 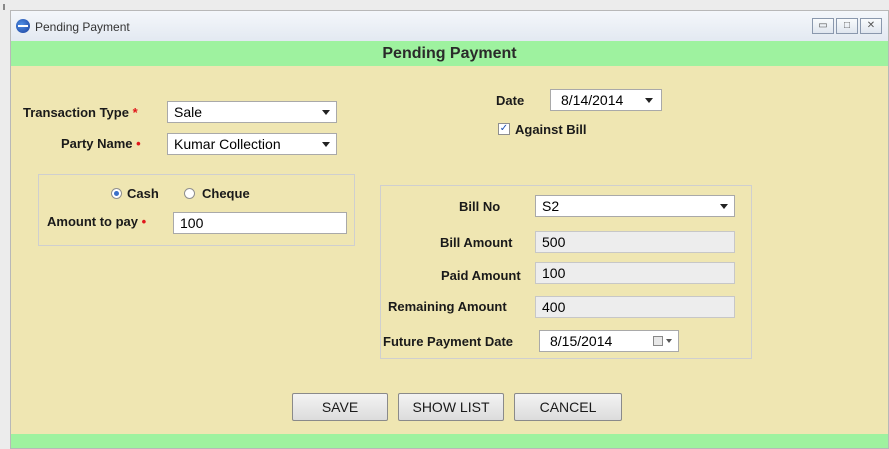 What do you see at coordinates (135, 112) in the screenshot?
I see `required-marker: *` at bounding box center [135, 112].